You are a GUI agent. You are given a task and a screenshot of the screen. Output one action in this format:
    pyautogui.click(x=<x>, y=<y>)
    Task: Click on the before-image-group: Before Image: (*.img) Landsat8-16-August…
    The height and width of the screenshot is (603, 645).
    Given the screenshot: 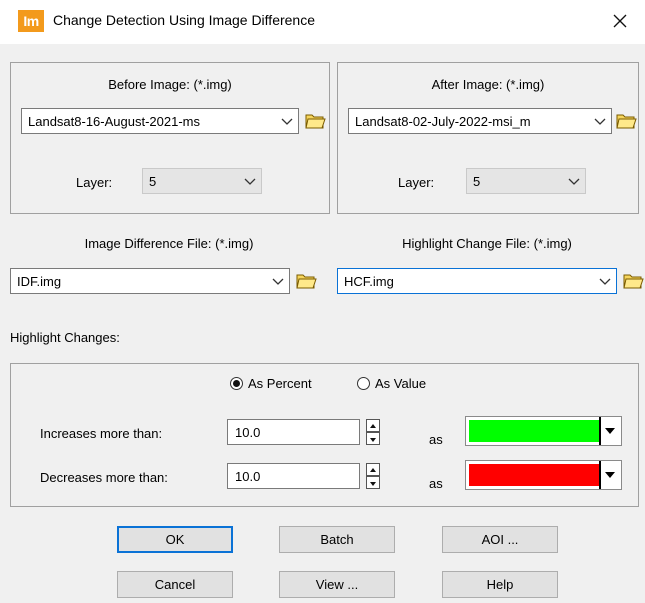 What is the action you would take?
    pyautogui.click(x=170, y=138)
    